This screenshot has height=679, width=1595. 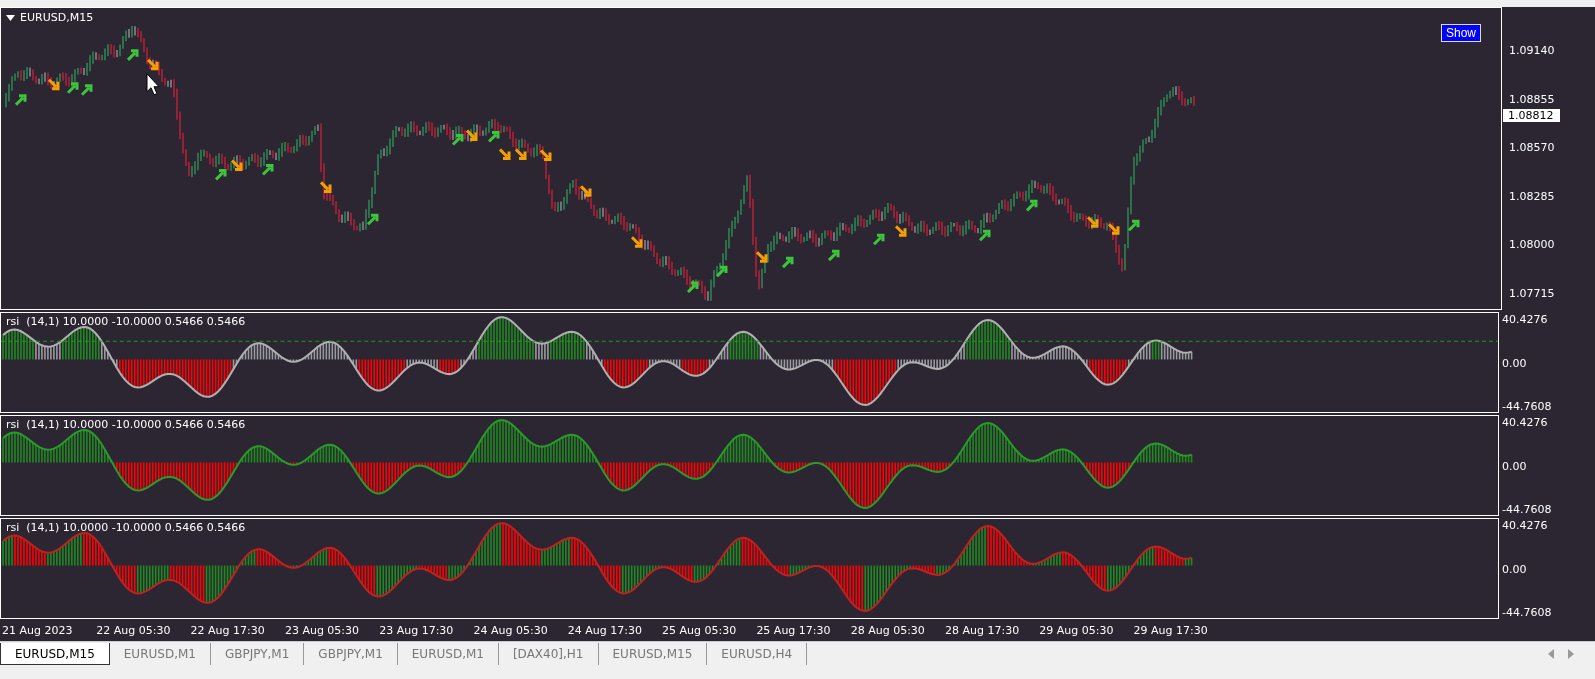 What do you see at coordinates (1532, 50) in the screenshot?
I see `price-axis-label: 1.09140` at bounding box center [1532, 50].